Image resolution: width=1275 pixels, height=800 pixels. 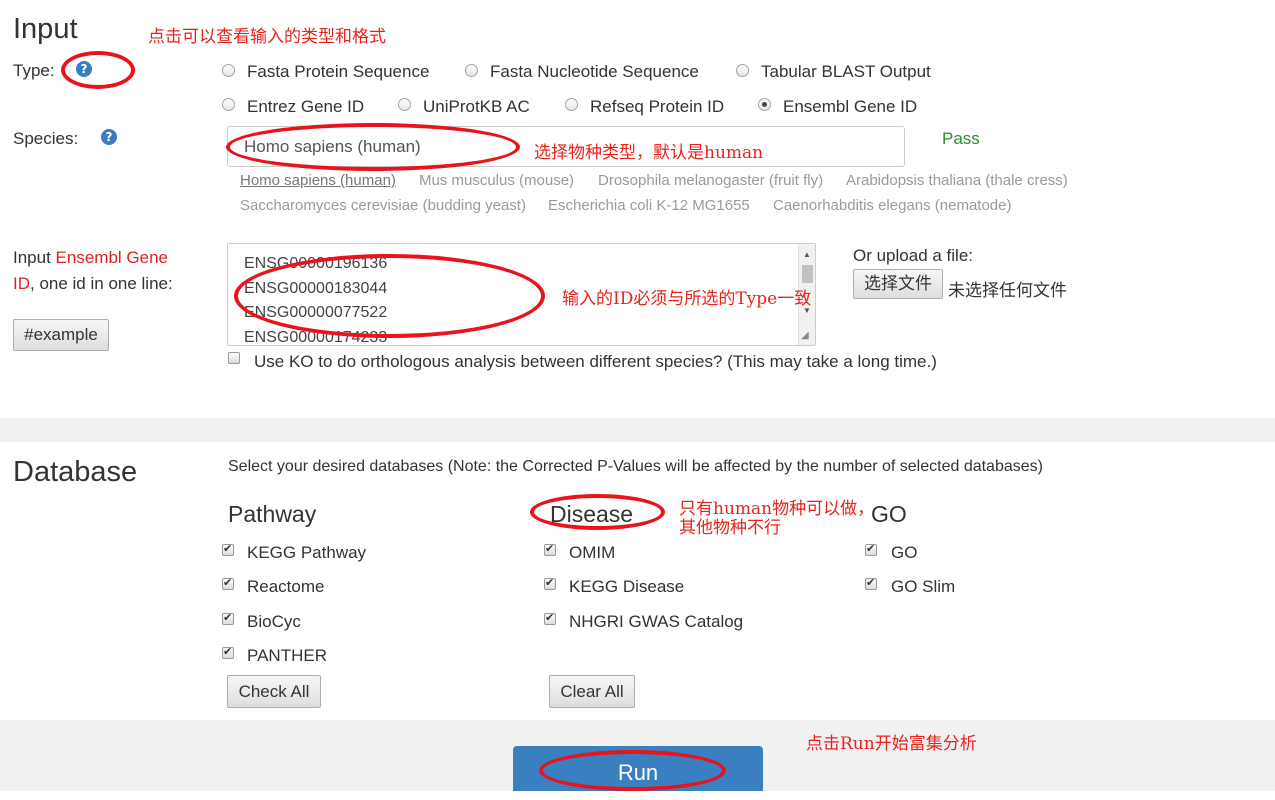 I want to click on clear-all-button: Clear All, so click(x=592, y=691).